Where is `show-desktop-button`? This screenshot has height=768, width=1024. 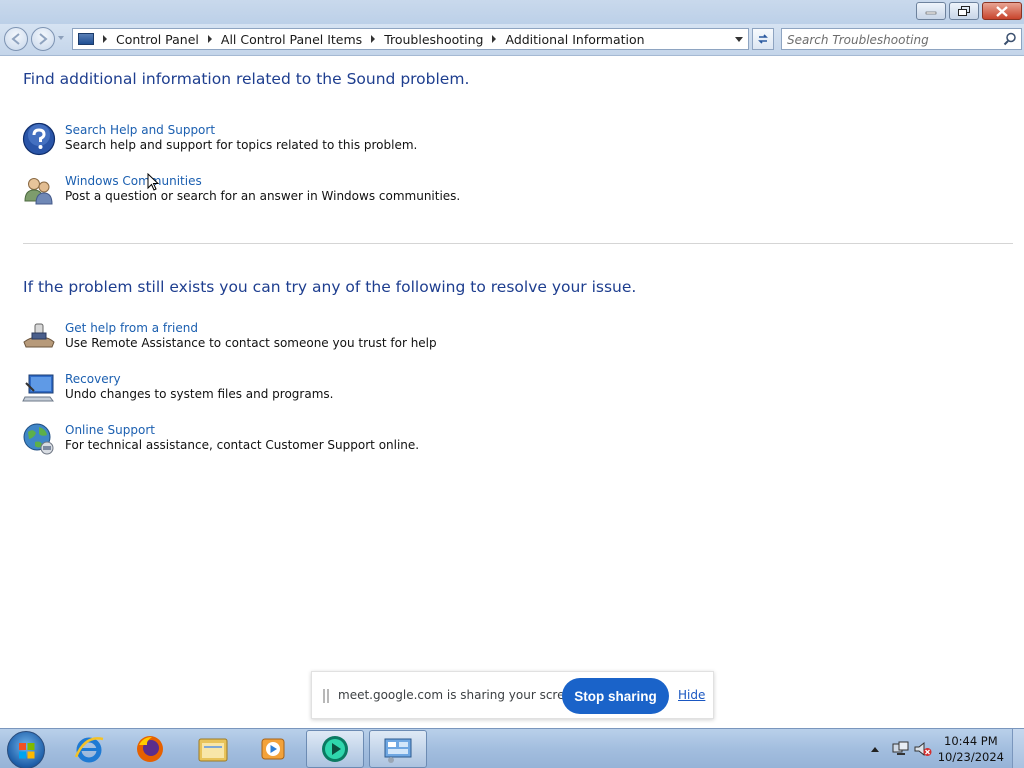 show-desktop-button is located at coordinates (1018, 748).